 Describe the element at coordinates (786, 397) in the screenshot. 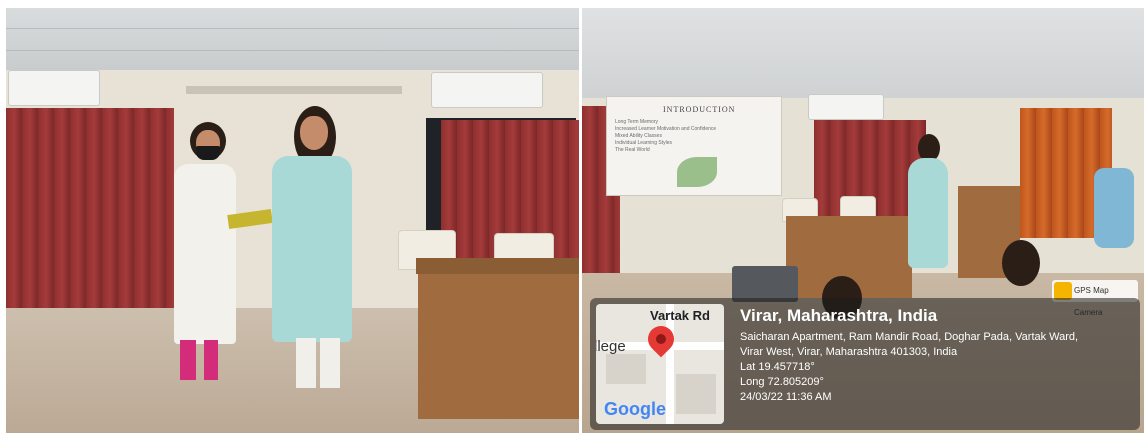

I see `timestamp: 24/03/22 11:36 AM` at that location.